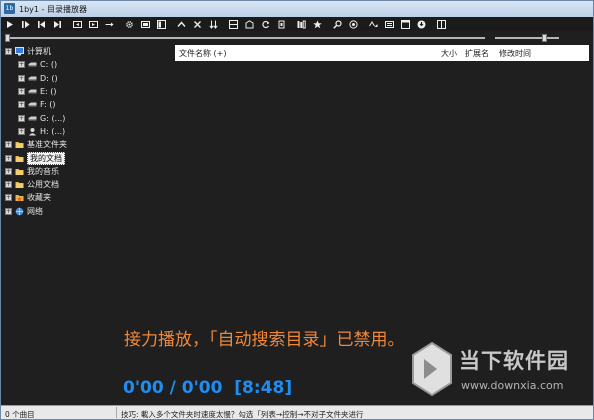 This screenshot has height=420, width=594. Describe the element at coordinates (382, 53) in the screenshot. I see `file-list-header: 文件名称 (+) 大小 扩展名 修改时间` at that location.